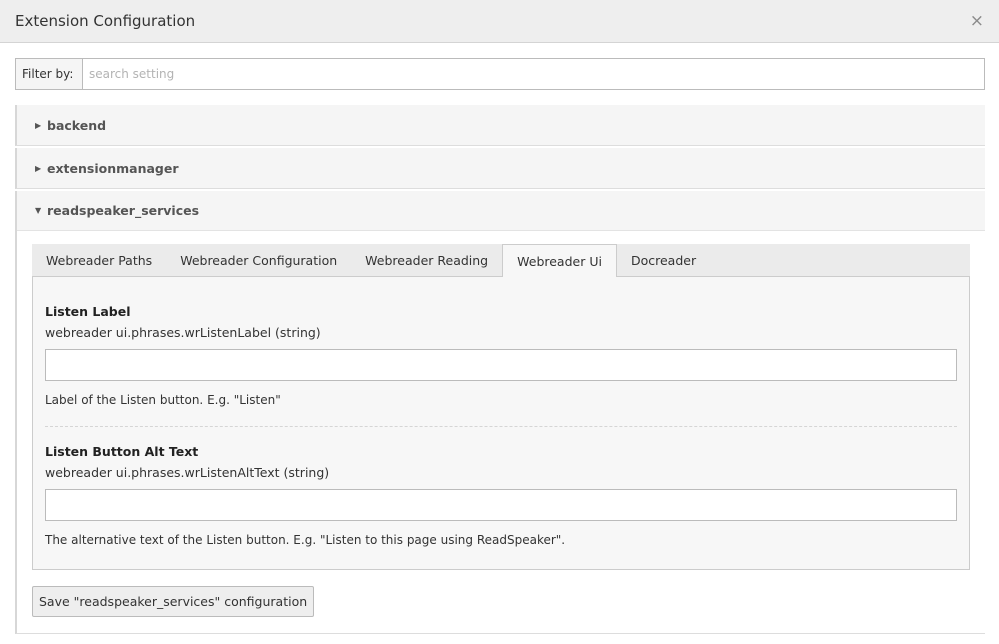 This screenshot has width=999, height=644. Describe the element at coordinates (88, 311) in the screenshot. I see `setting-title: Listen Label` at that location.